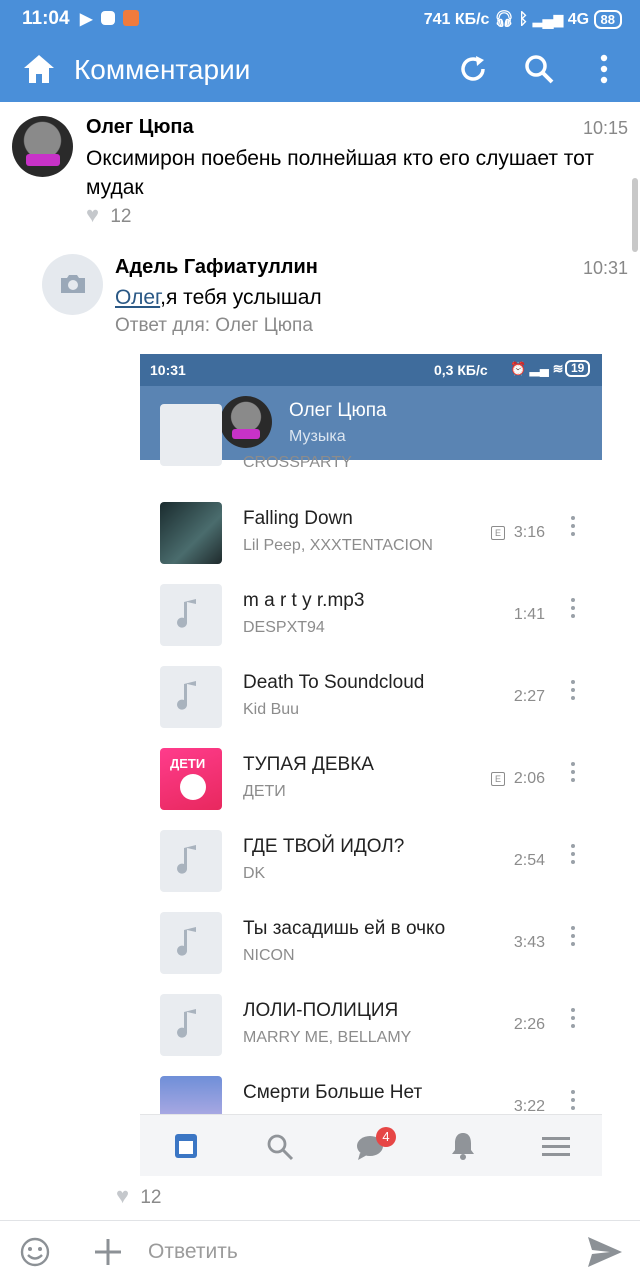 This screenshot has width=640, height=1281. Describe the element at coordinates (504, 19) in the screenshot. I see `headphones-icon: 🎧︎` at that location.